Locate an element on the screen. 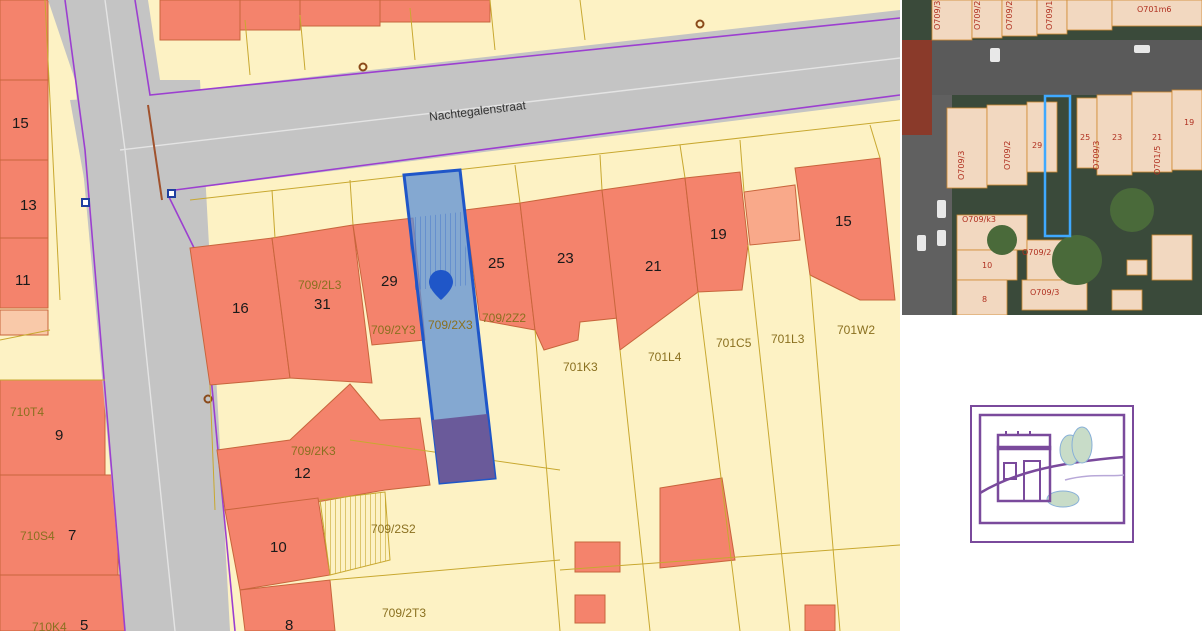 This screenshot has height=631, width=1202. svg-text: 11 is located at coordinates (23, 280).